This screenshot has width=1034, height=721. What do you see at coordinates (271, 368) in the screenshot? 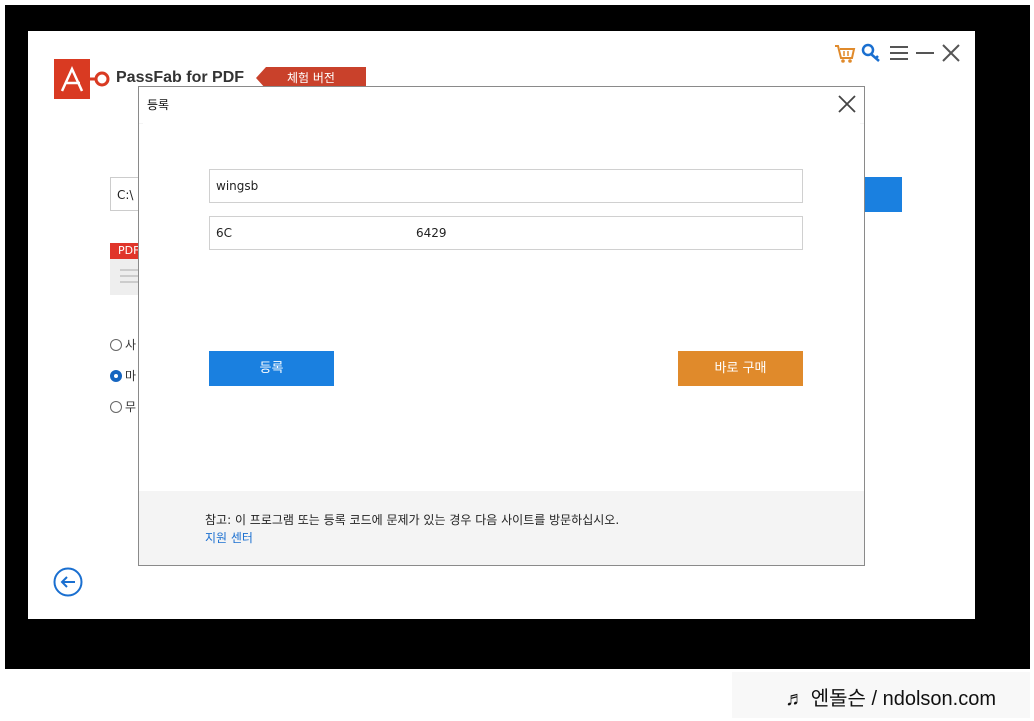
I see `register-button: 등록` at bounding box center [271, 368].